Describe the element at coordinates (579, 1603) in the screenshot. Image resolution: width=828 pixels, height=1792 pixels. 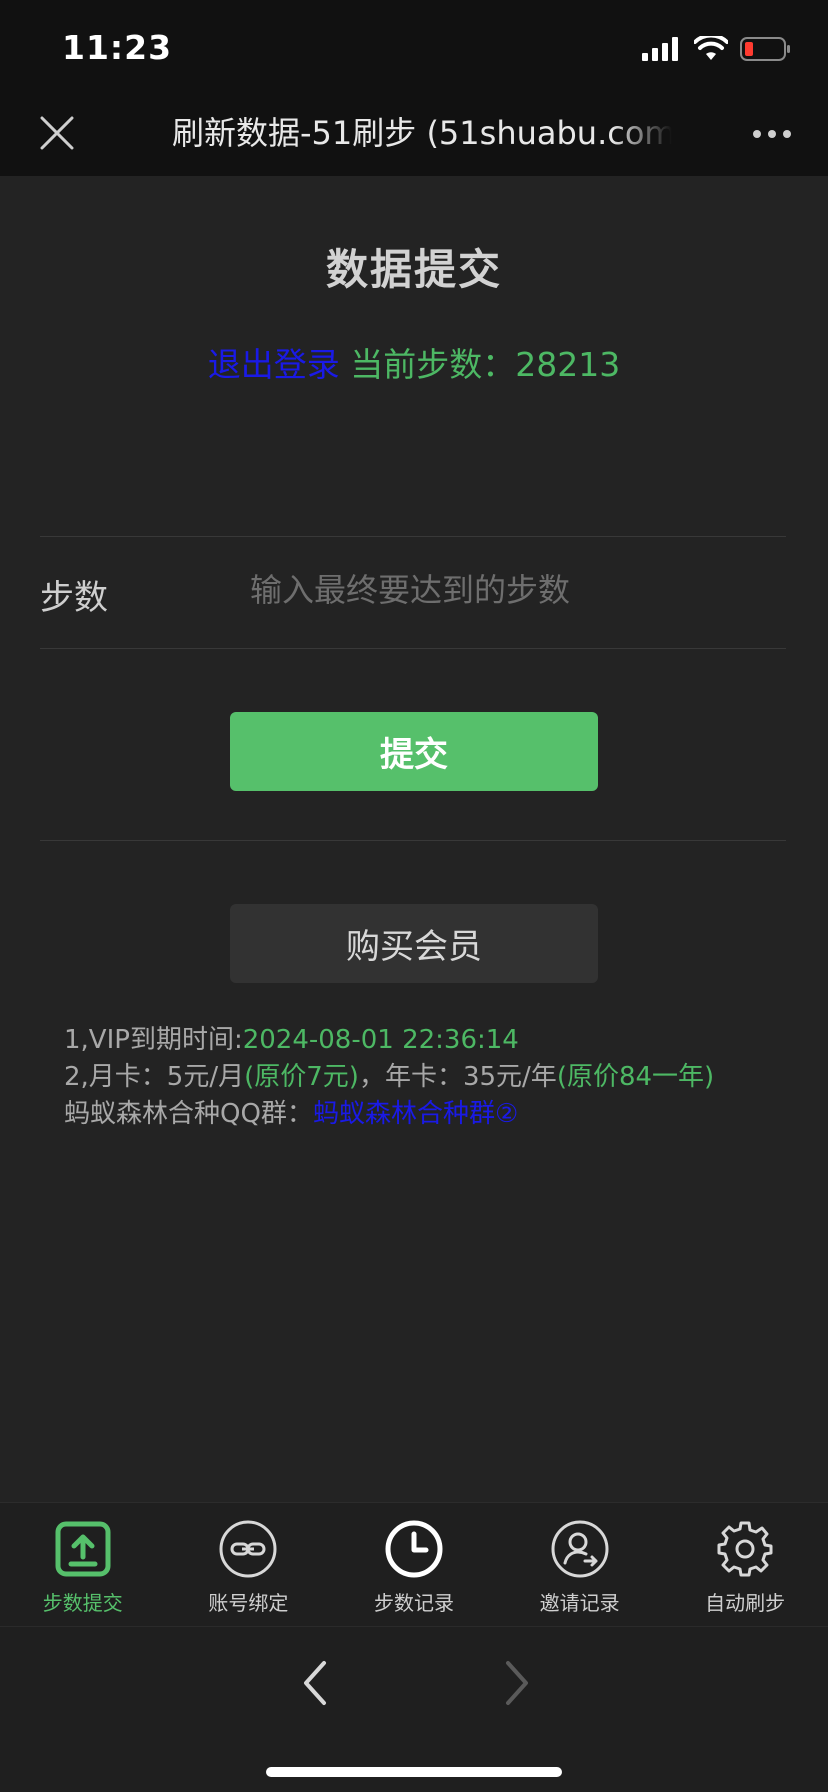
I see `tab-label: 邀请记录` at that location.